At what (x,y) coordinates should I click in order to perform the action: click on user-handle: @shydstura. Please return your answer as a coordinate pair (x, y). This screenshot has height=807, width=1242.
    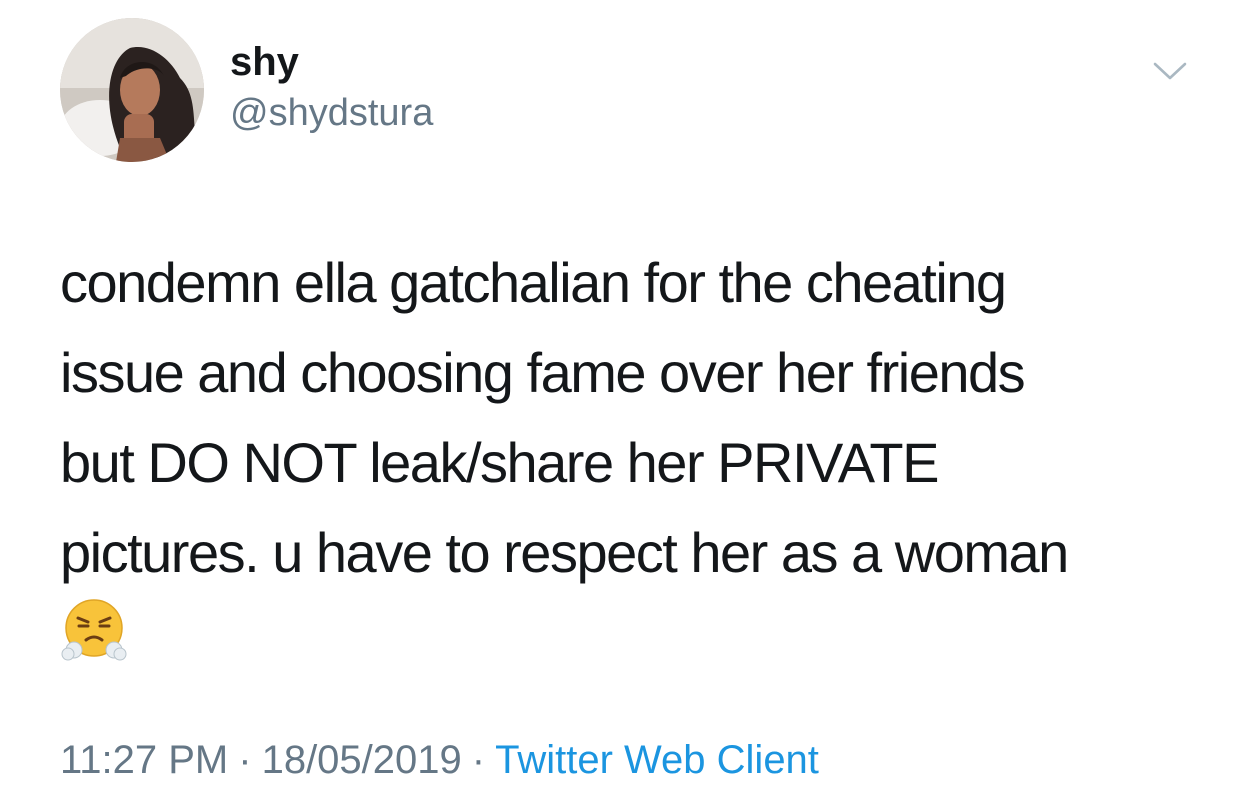
    Looking at the image, I should click on (331, 113).